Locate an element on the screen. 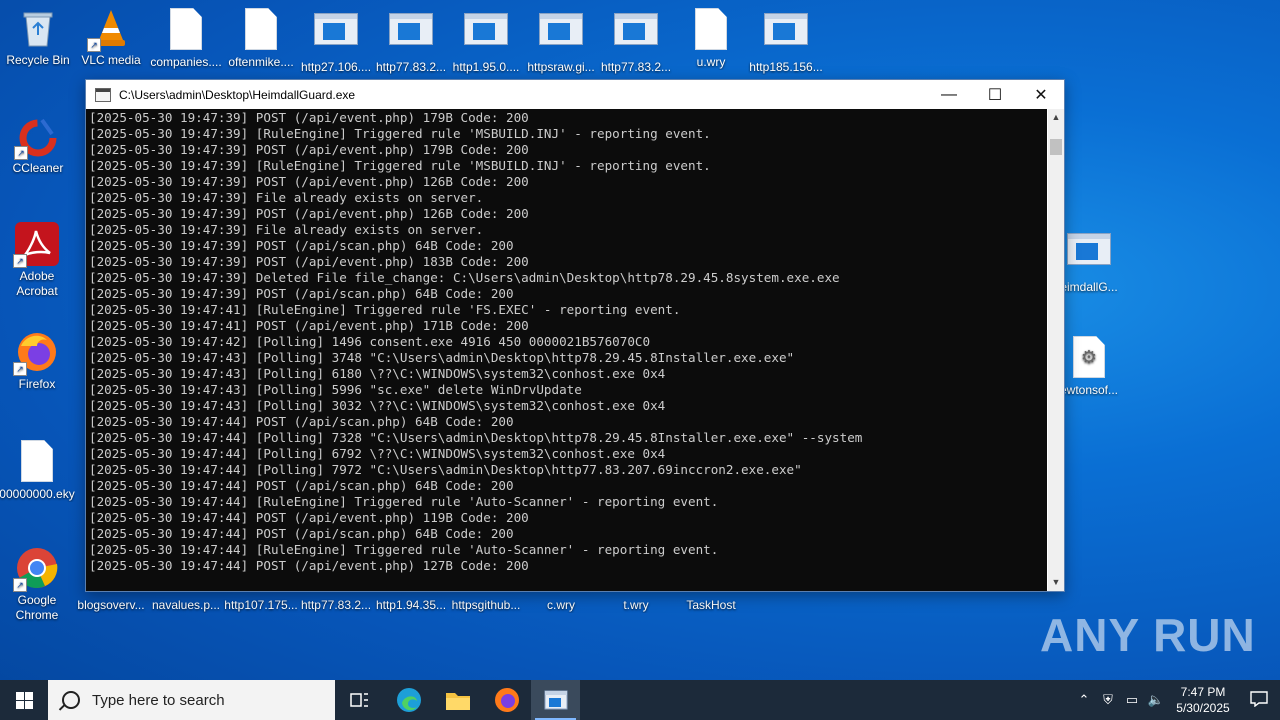 This screenshot has height=720, width=1280. desktop-icon-acrobat: ↗ Adobe Acrobat is located at coordinates (37, 260).